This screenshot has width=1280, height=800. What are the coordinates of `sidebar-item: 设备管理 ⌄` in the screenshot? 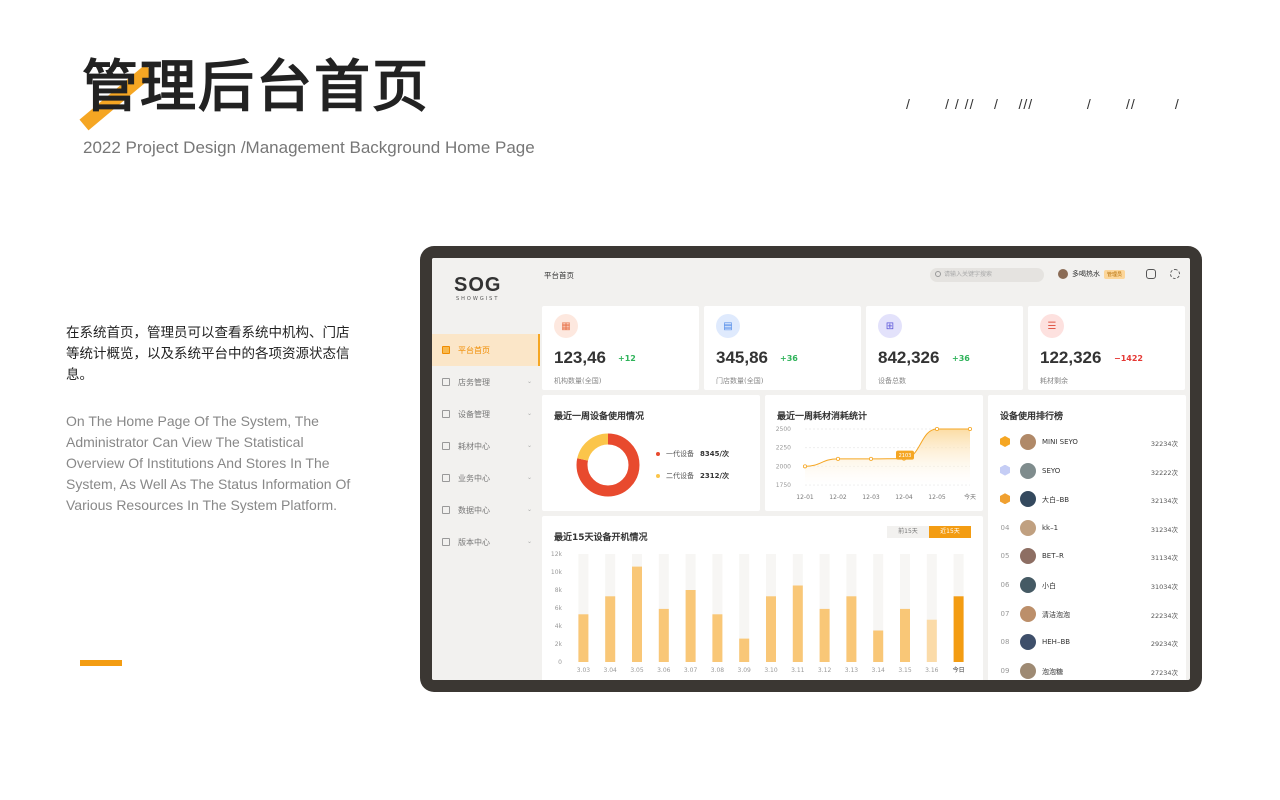 It's located at (486, 414).